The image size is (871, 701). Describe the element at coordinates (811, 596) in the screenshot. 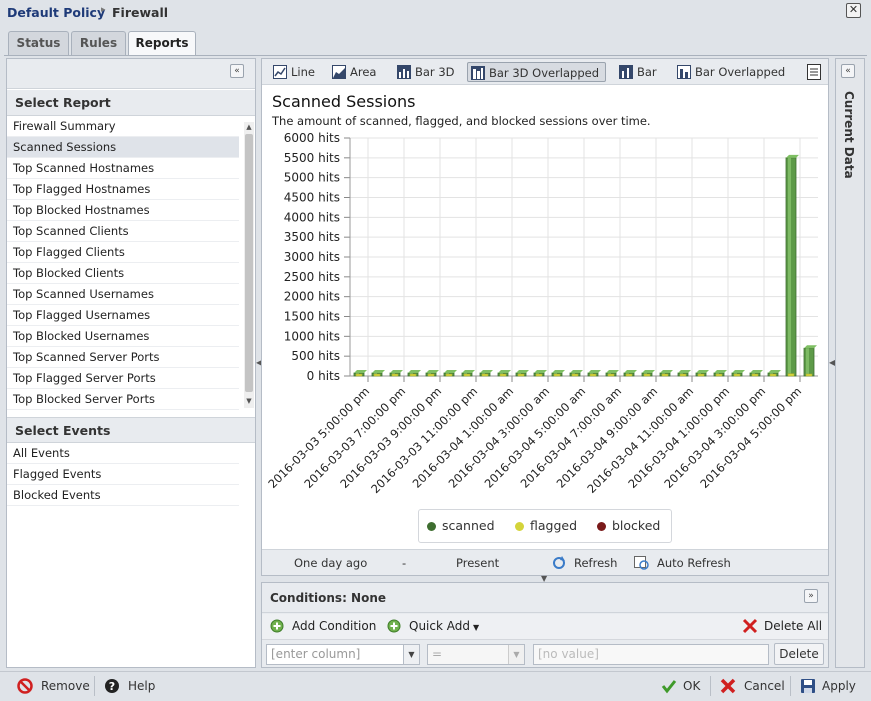

I see `collapse-conditions-icon: »` at that location.